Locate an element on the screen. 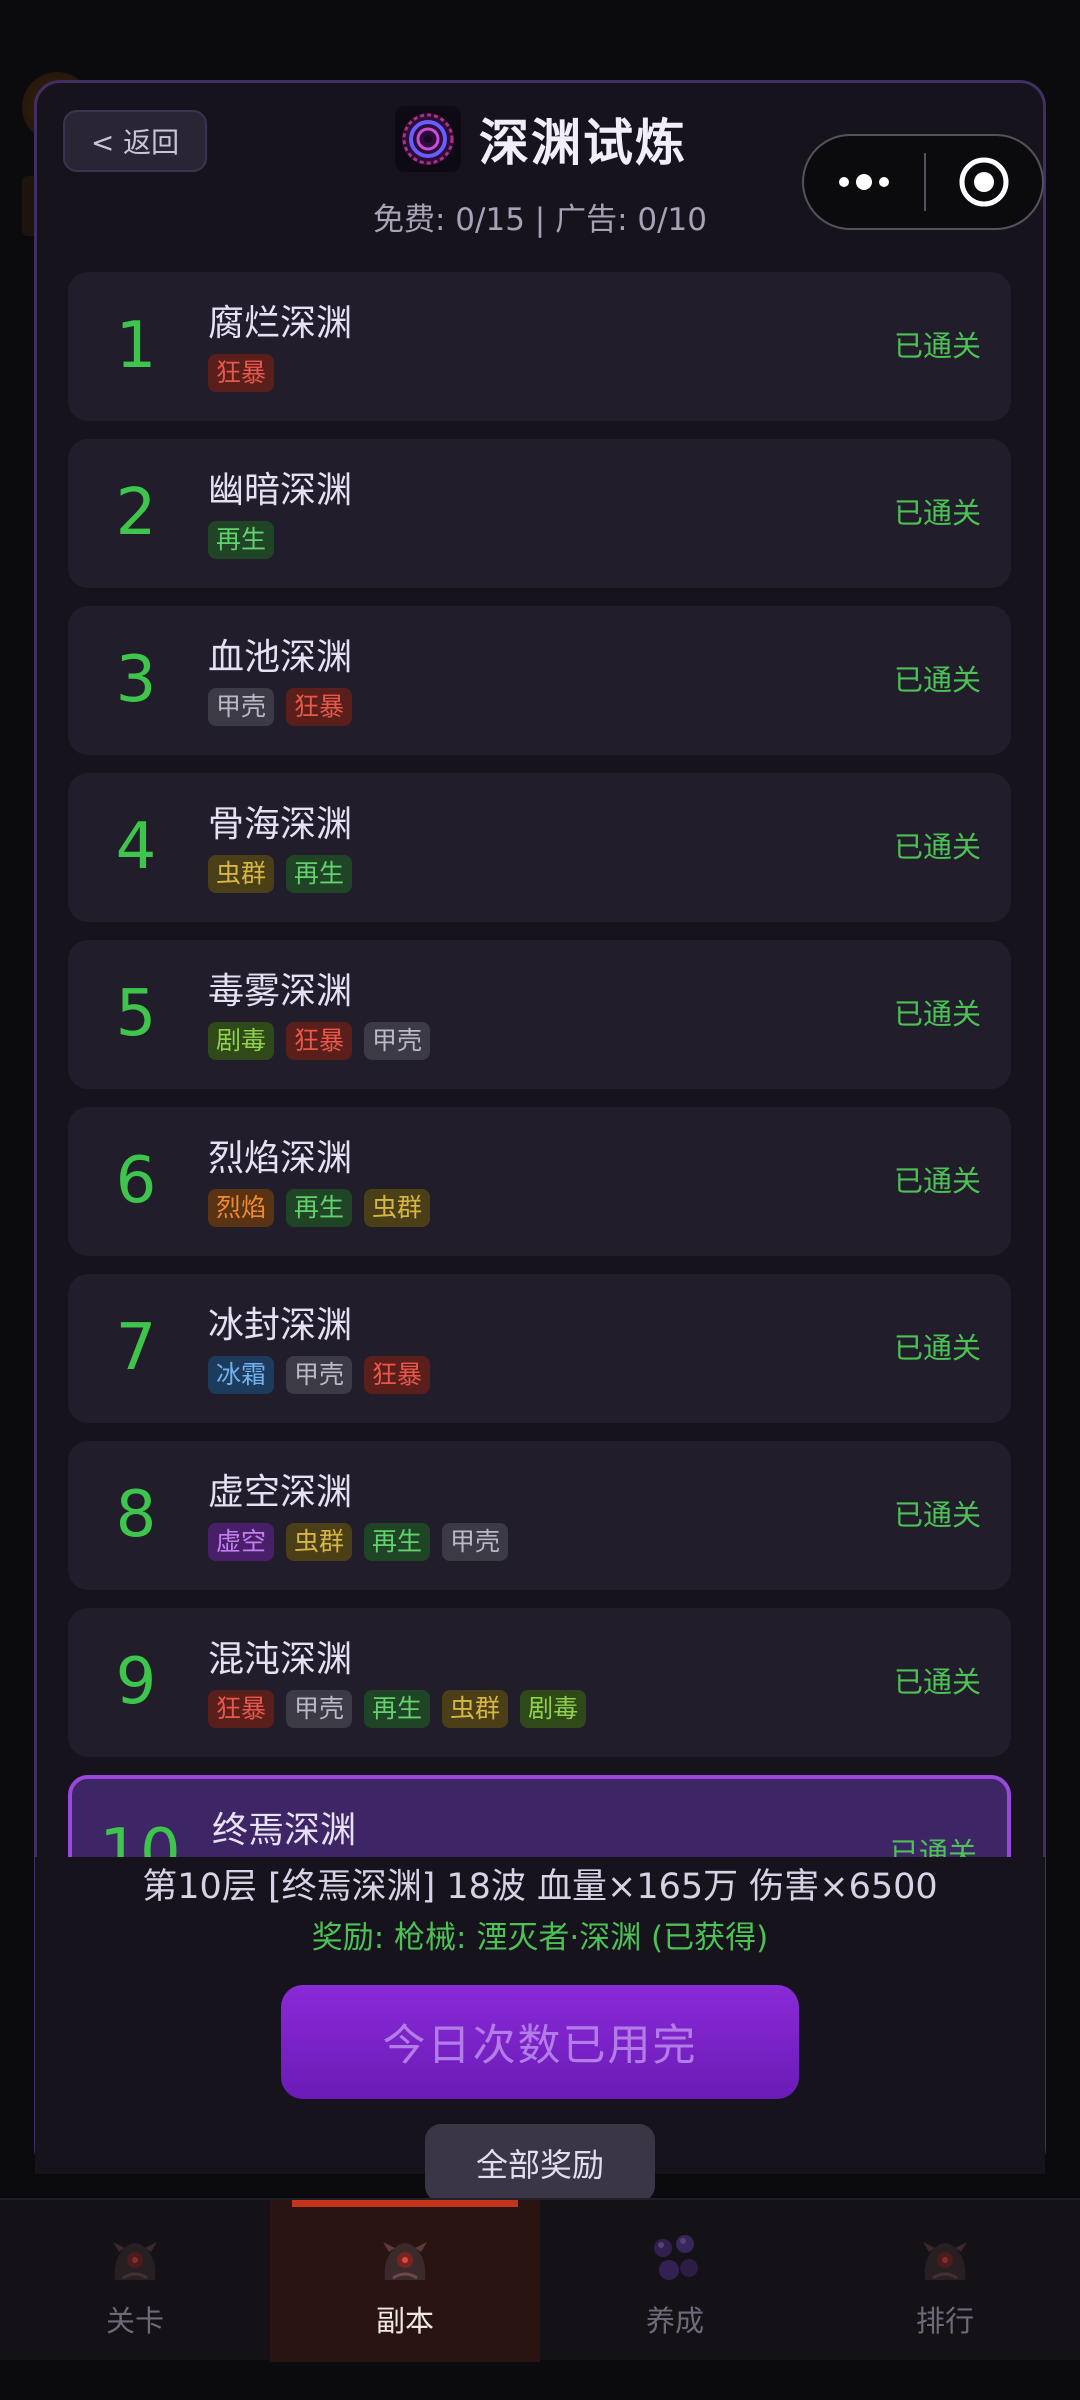 This screenshot has width=1080, height=2400. level-number: 10 is located at coordinates (140, 1836).